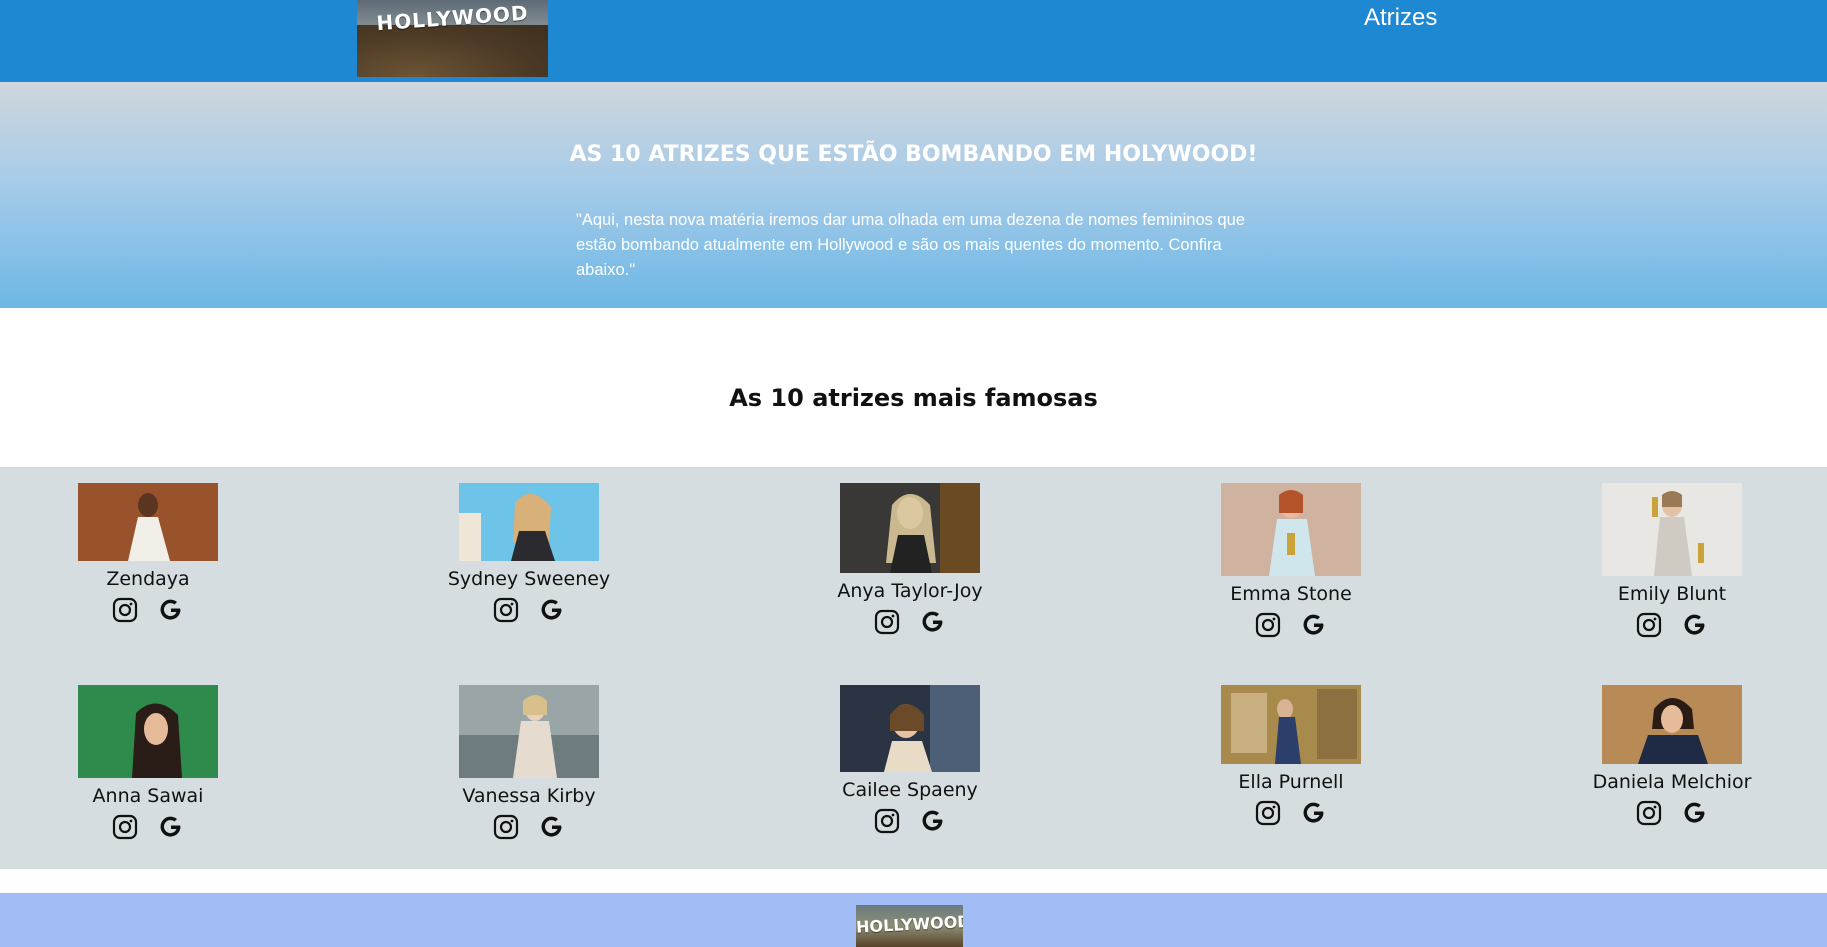 This screenshot has height=947, width=1827. I want to click on actress-card: Anna Sawai, so click(148, 762).